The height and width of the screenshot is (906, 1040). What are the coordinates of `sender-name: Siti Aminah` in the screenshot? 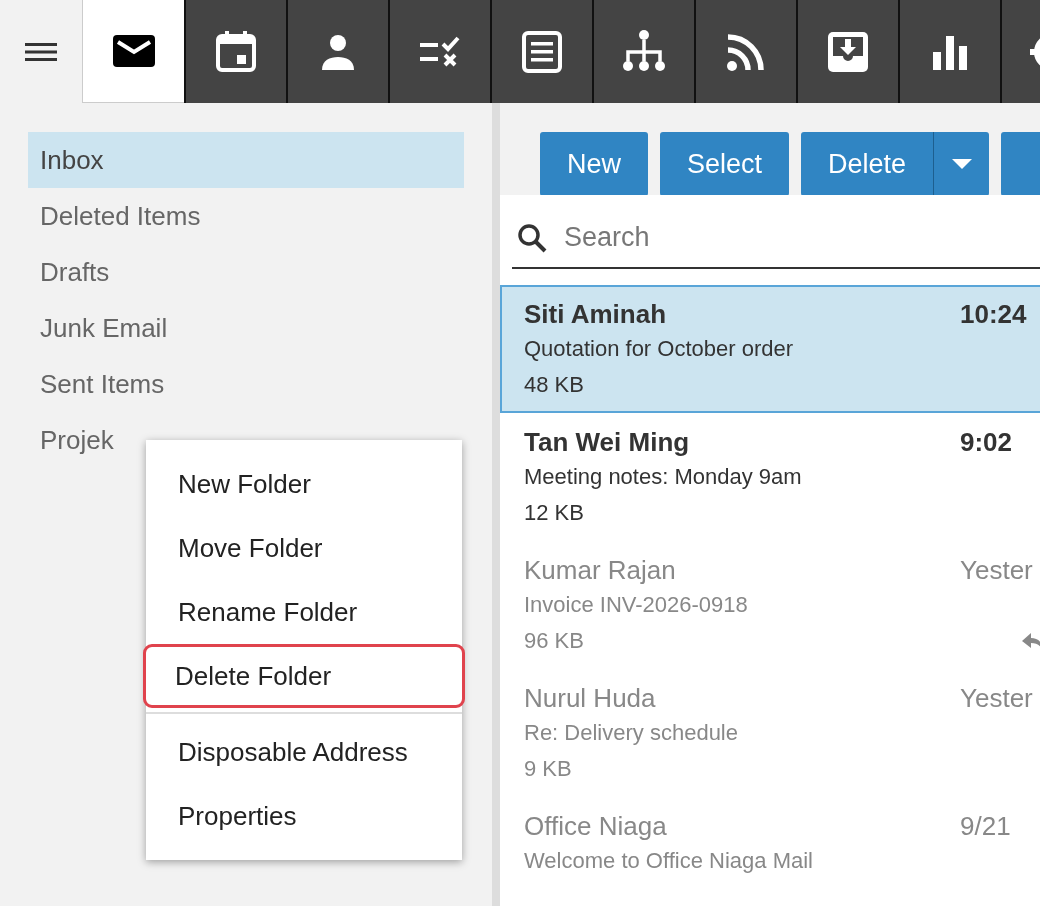 It's located at (595, 314).